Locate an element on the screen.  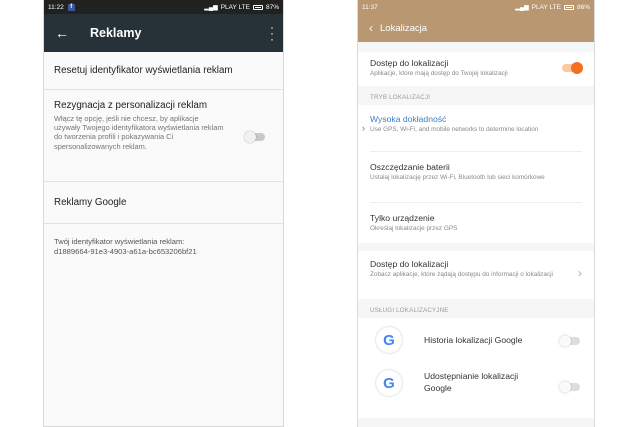
app-bar: ← Reklamy · · · is located at coordinates (163, 33).